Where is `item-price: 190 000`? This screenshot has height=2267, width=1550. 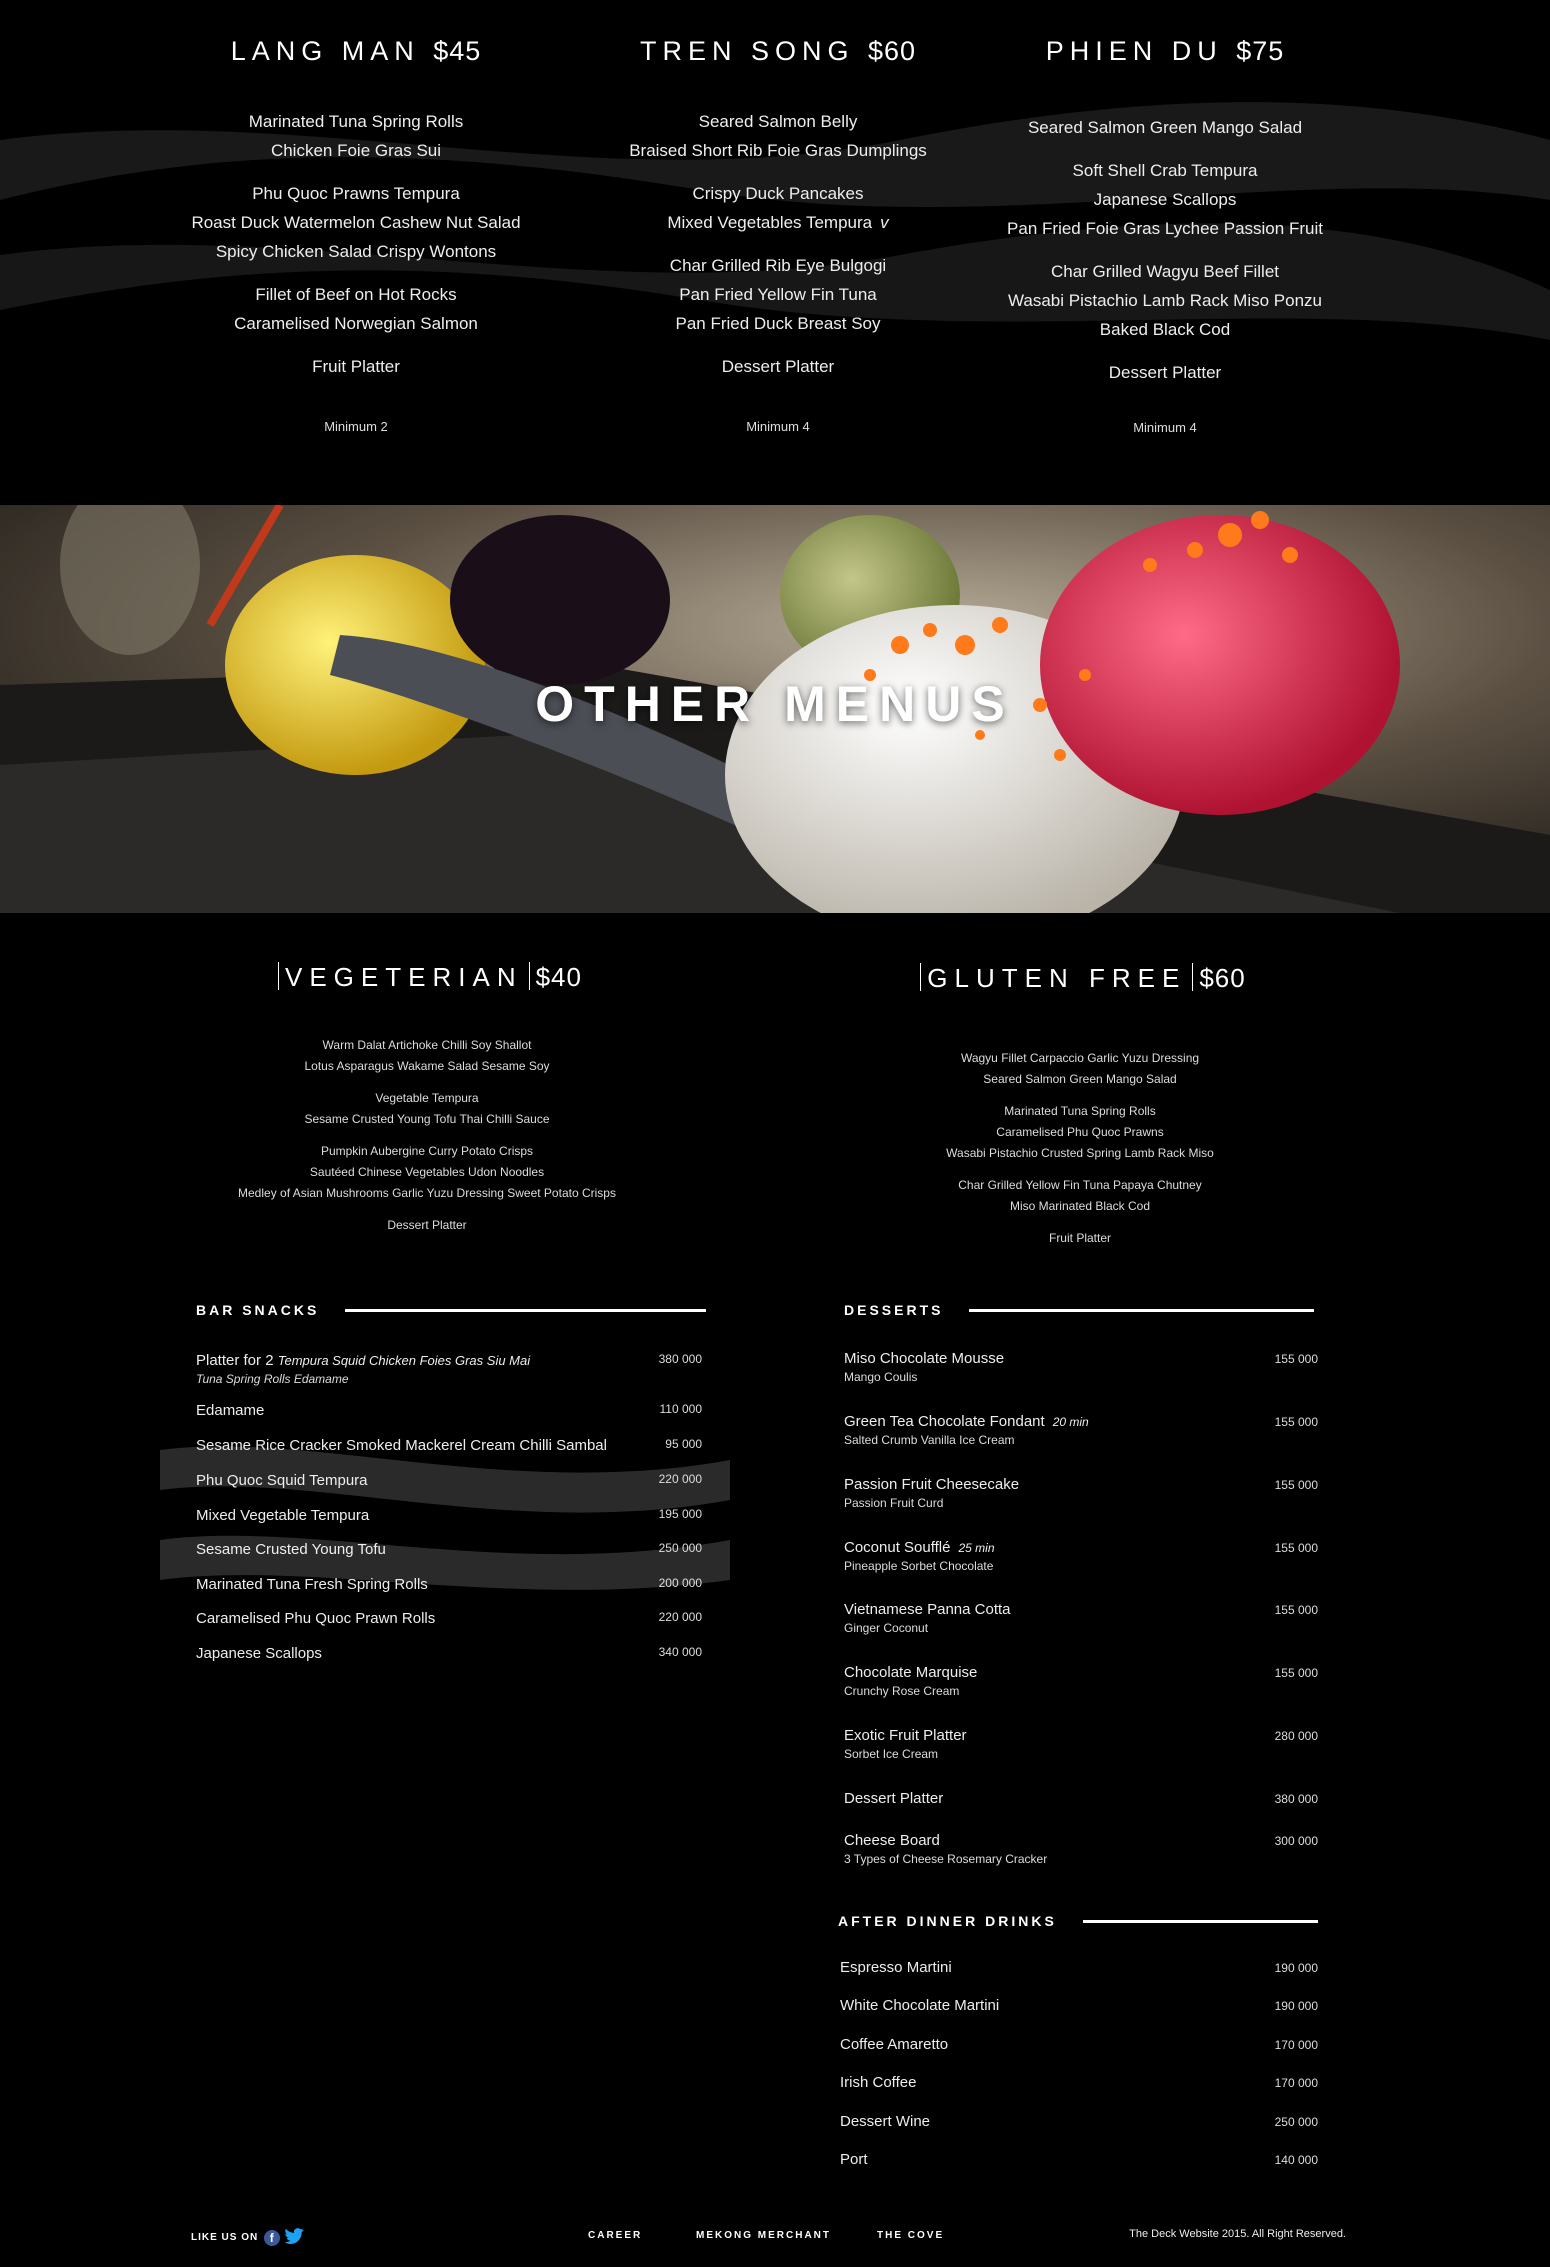
item-price: 190 000 is located at coordinates (1296, 2006).